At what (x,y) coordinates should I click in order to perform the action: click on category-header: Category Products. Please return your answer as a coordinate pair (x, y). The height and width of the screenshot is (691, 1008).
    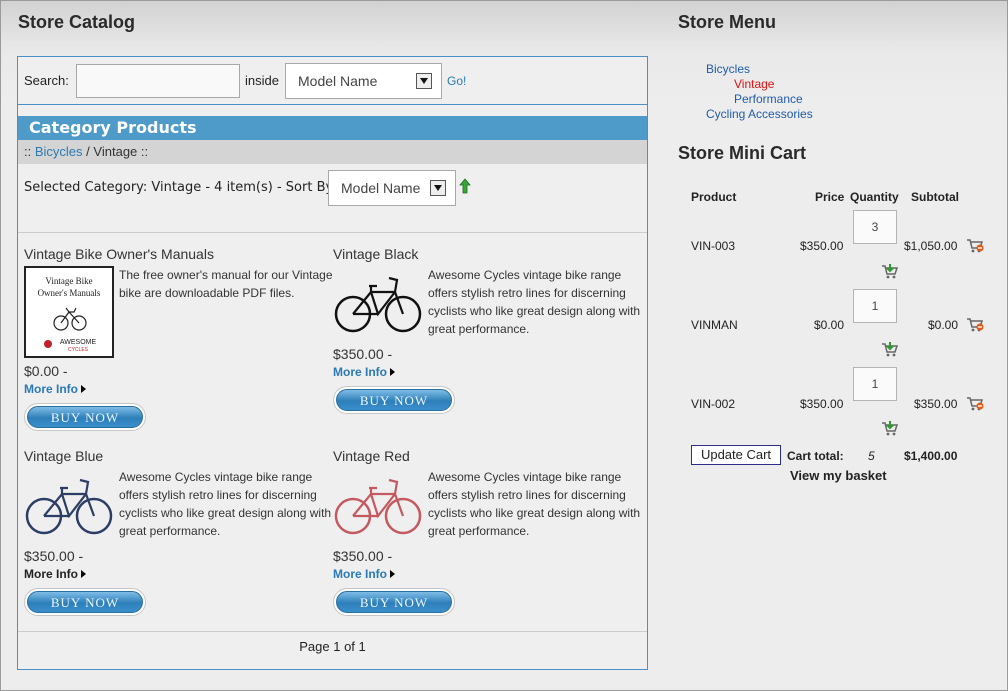
    Looking at the image, I should click on (332, 128).